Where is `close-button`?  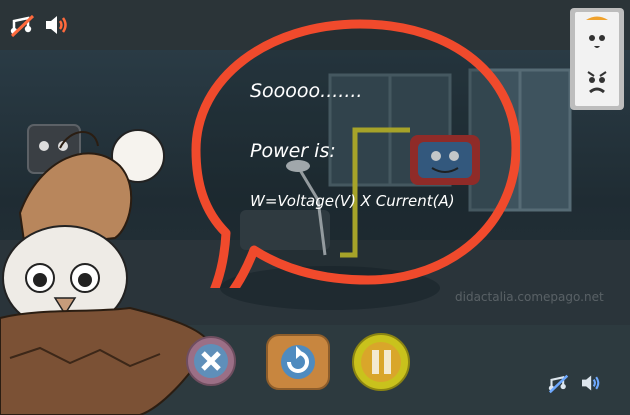
close-button is located at coordinates (211, 363).